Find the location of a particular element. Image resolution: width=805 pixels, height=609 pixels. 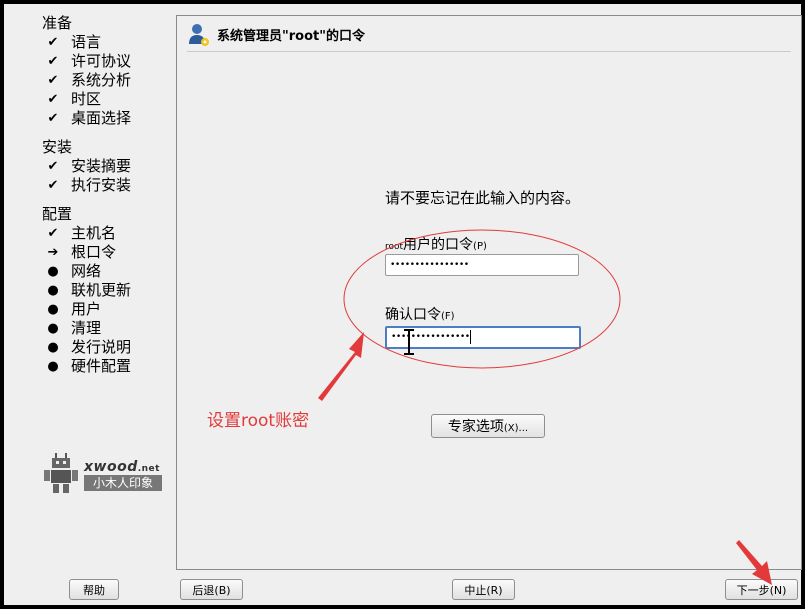

step-install-summary: ✔ 安装摘要 is located at coordinates (107, 166).